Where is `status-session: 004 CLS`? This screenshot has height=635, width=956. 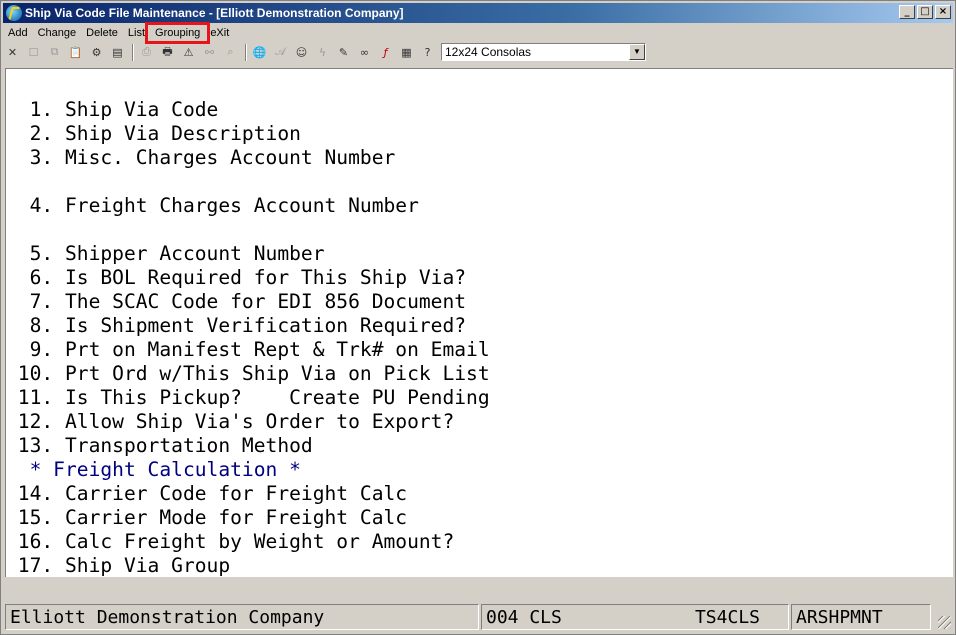 status-session: 004 CLS is located at coordinates (524, 617).